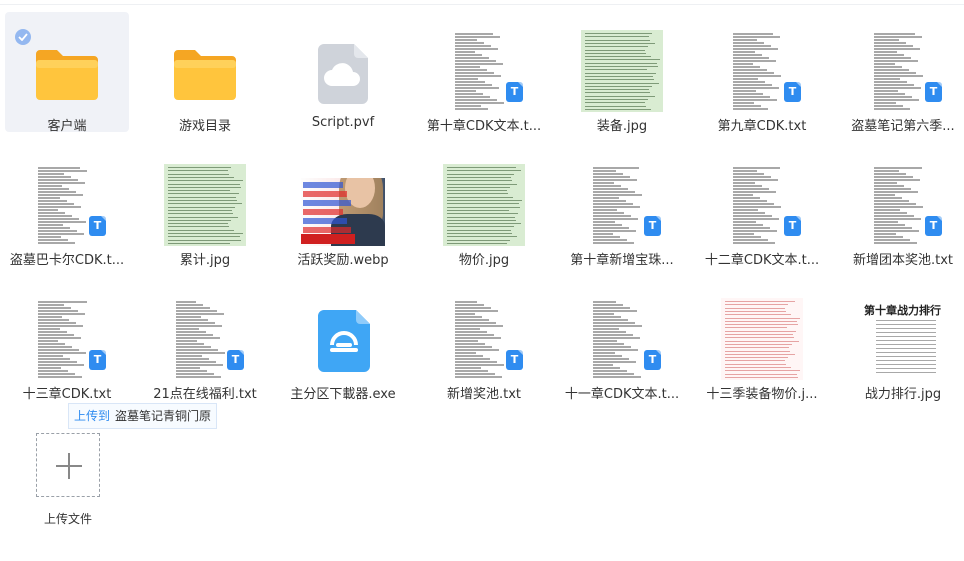  I want to click on file-item: 主分区下載器.exe, so click(343, 341).